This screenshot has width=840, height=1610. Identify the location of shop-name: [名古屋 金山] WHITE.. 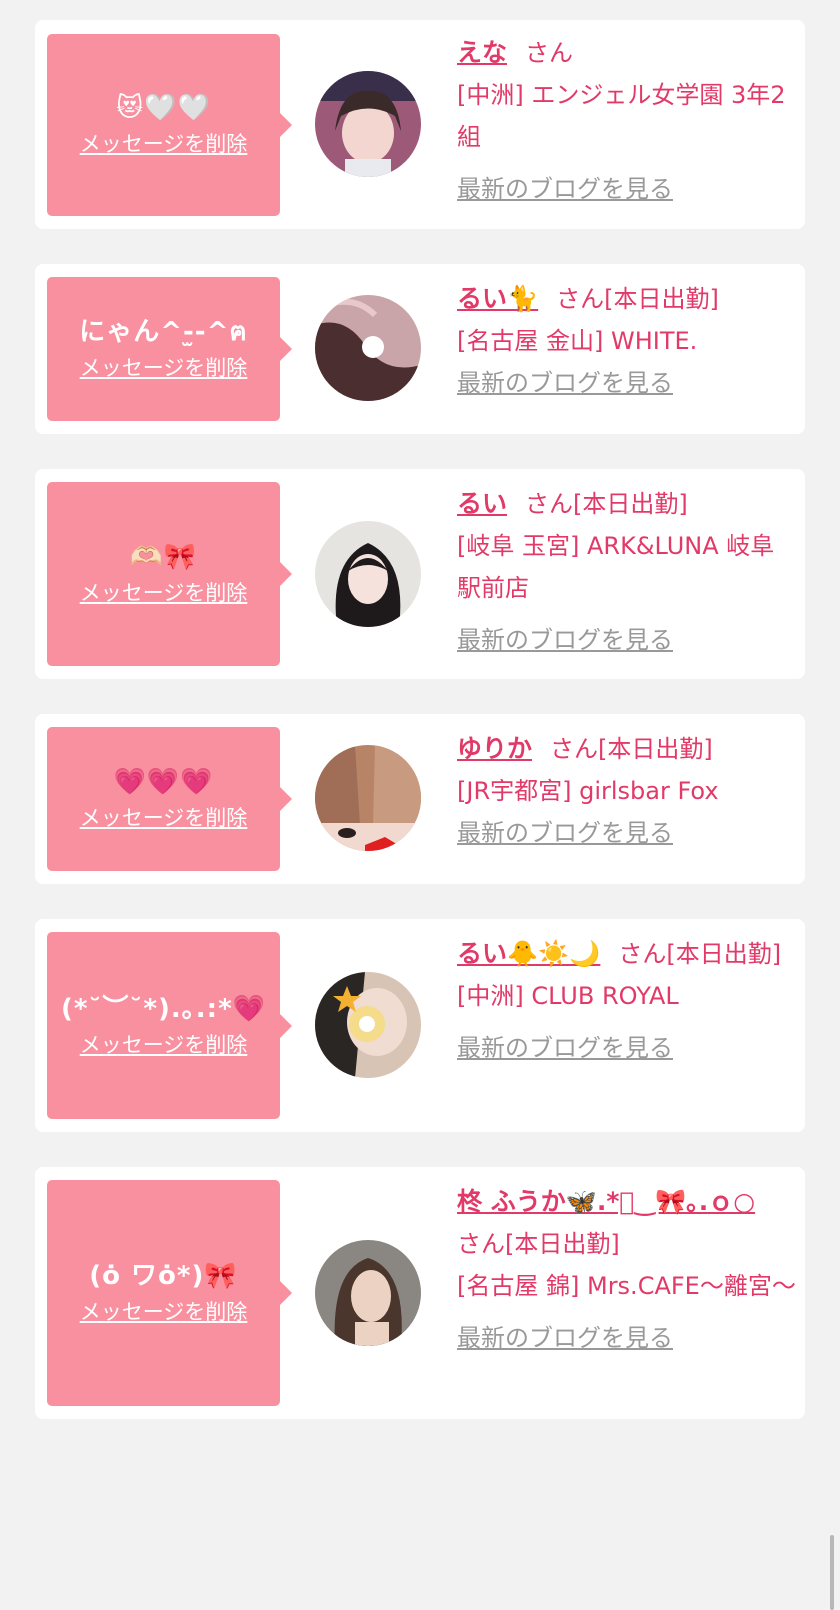
(577, 341).